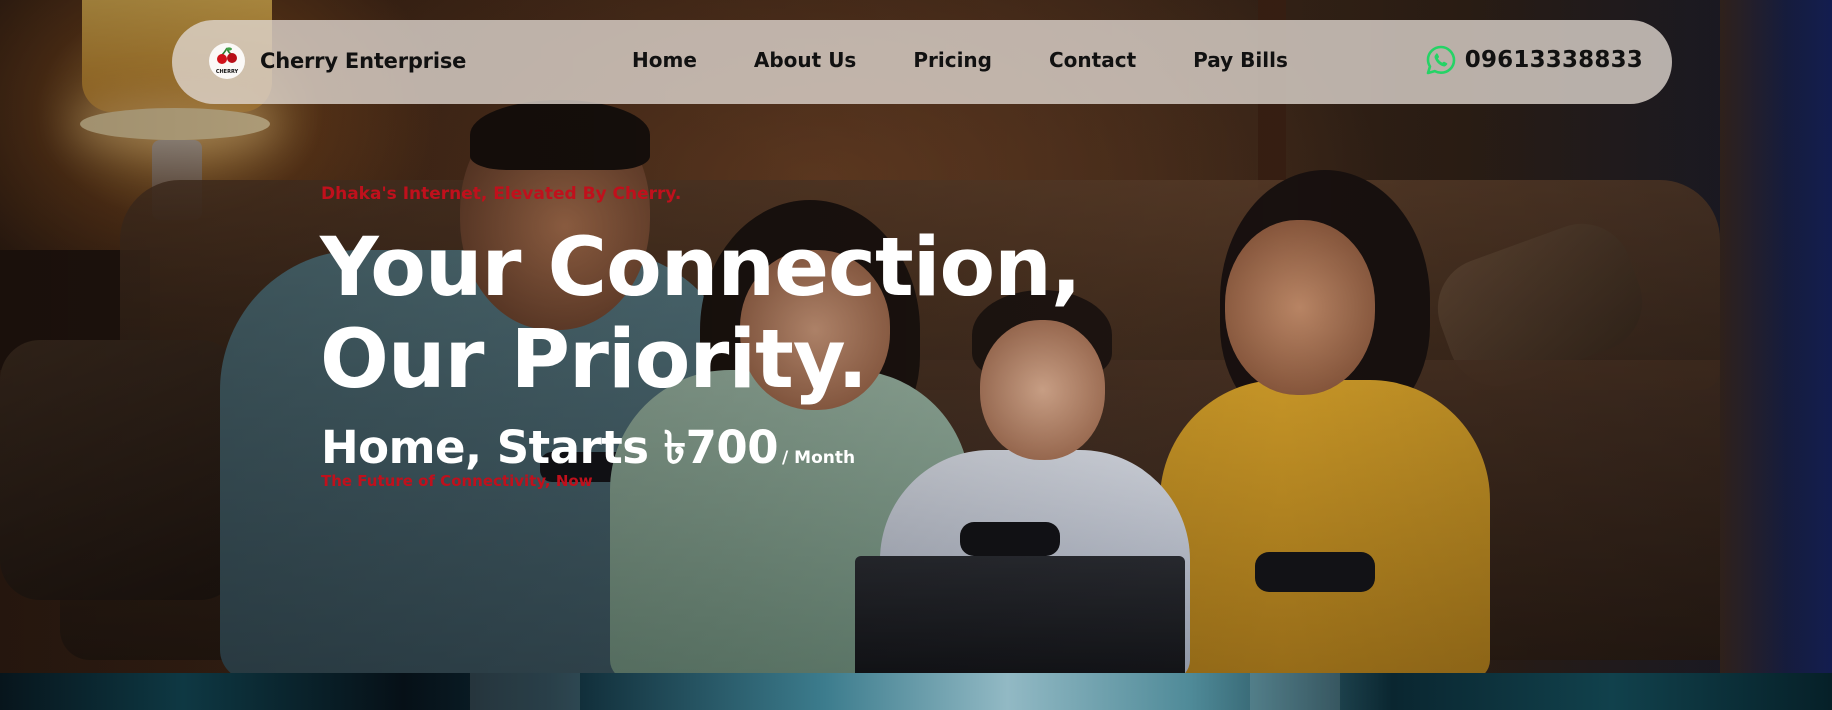 The width and height of the screenshot is (1832, 710). I want to click on nav-link-home: Home, so click(664, 60).